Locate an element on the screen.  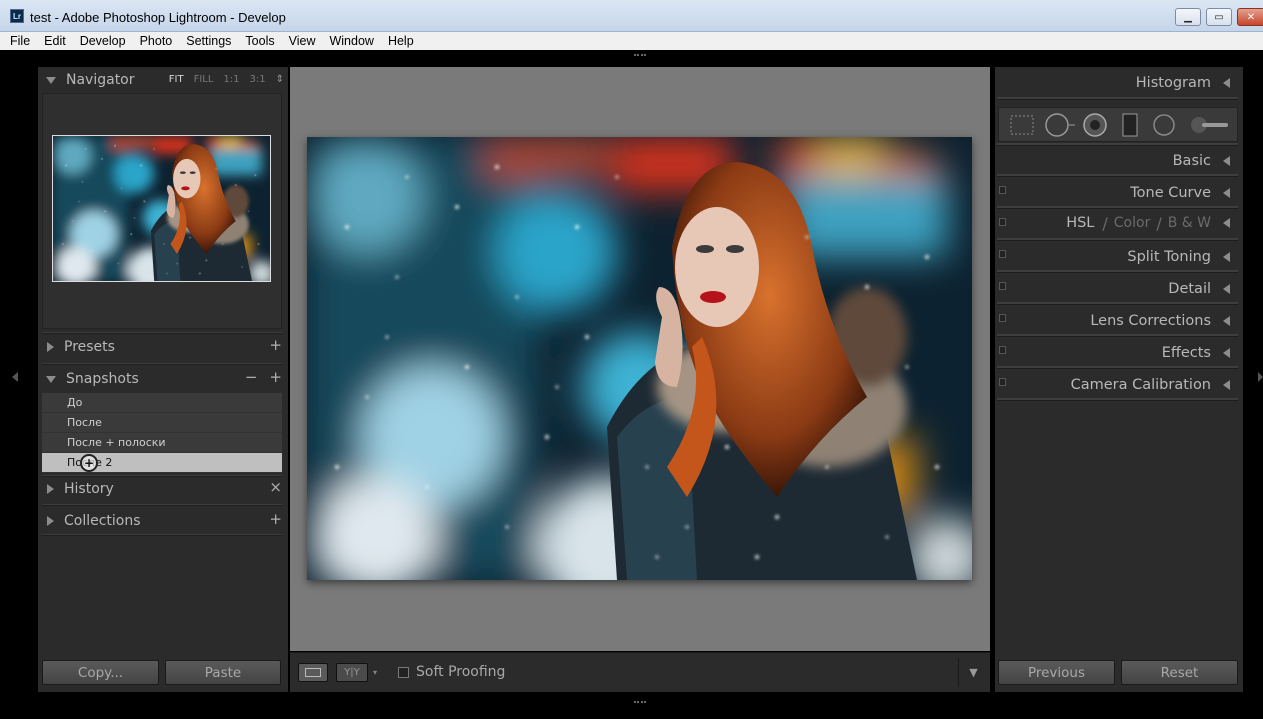
detail-header: Detail is located at coordinates (1116, 289).